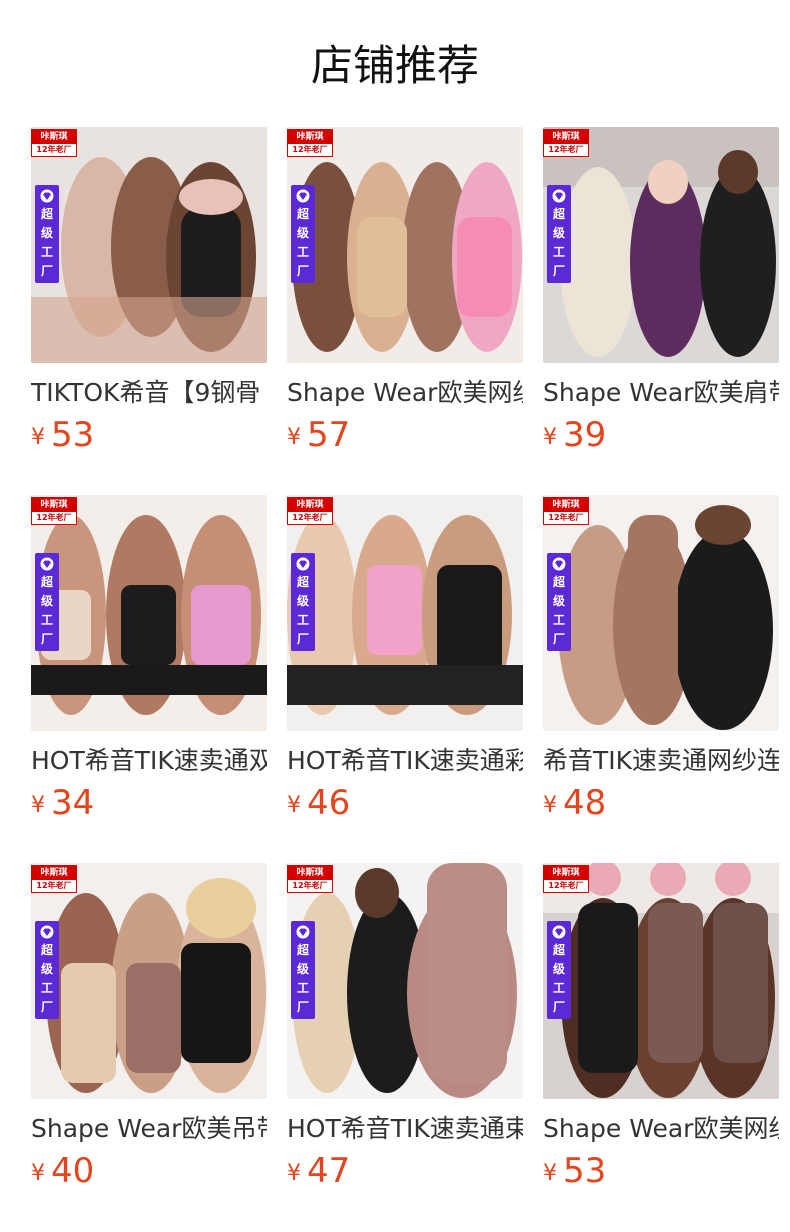  Describe the element at coordinates (575, 803) in the screenshot. I see `product-price: ¥48` at that location.